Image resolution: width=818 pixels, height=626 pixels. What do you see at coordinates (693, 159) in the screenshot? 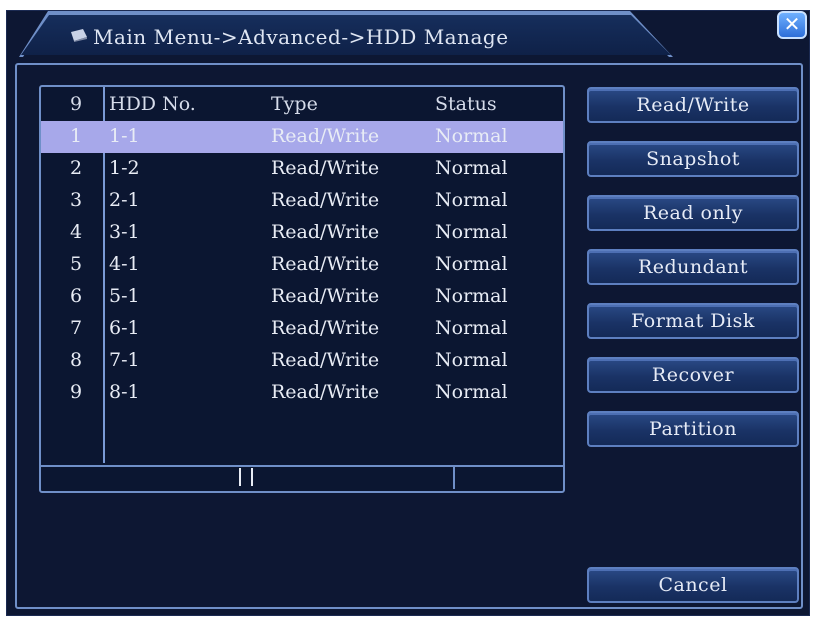
I see `snapshot-button: Snapshot` at bounding box center [693, 159].